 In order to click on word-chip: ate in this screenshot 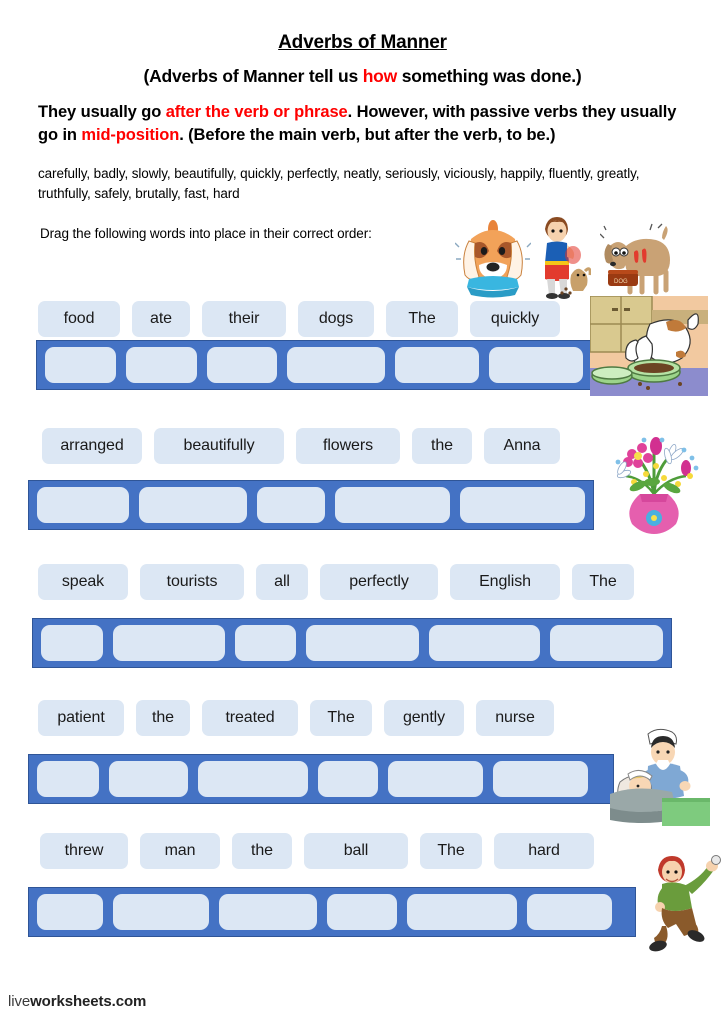, I will do `click(161, 319)`.